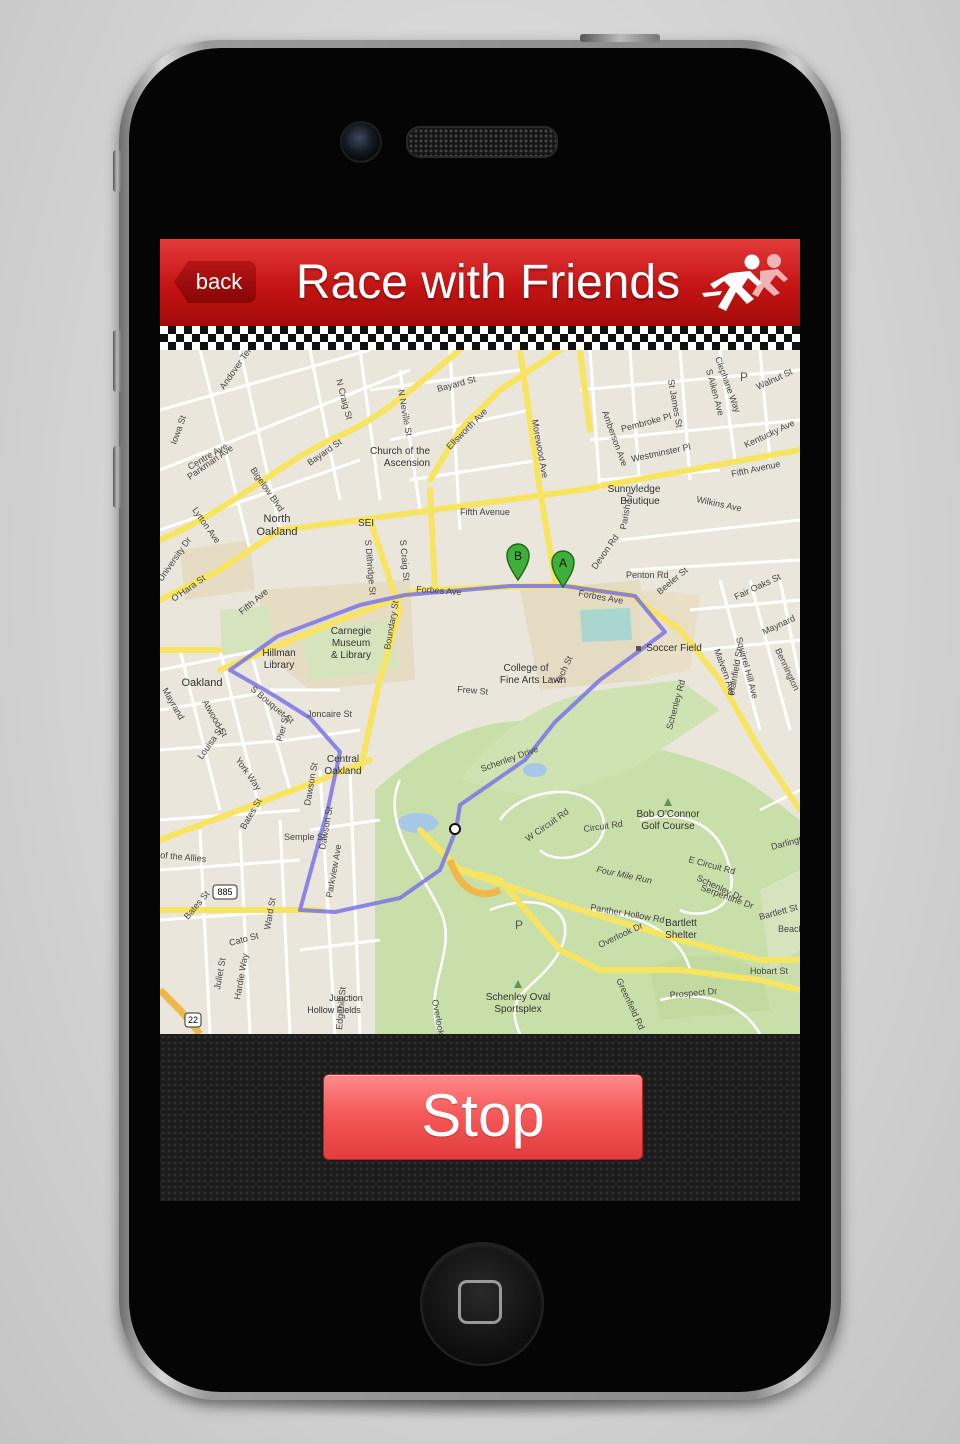  I want to click on place-label: Hillman, so click(278, 653).